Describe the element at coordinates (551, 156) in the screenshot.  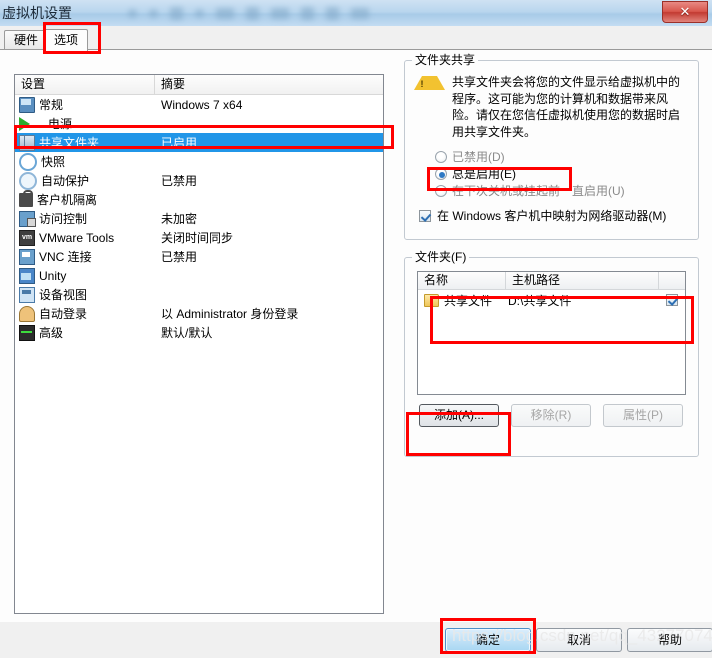
I see `radio-disabled: 已禁用(D)` at that location.